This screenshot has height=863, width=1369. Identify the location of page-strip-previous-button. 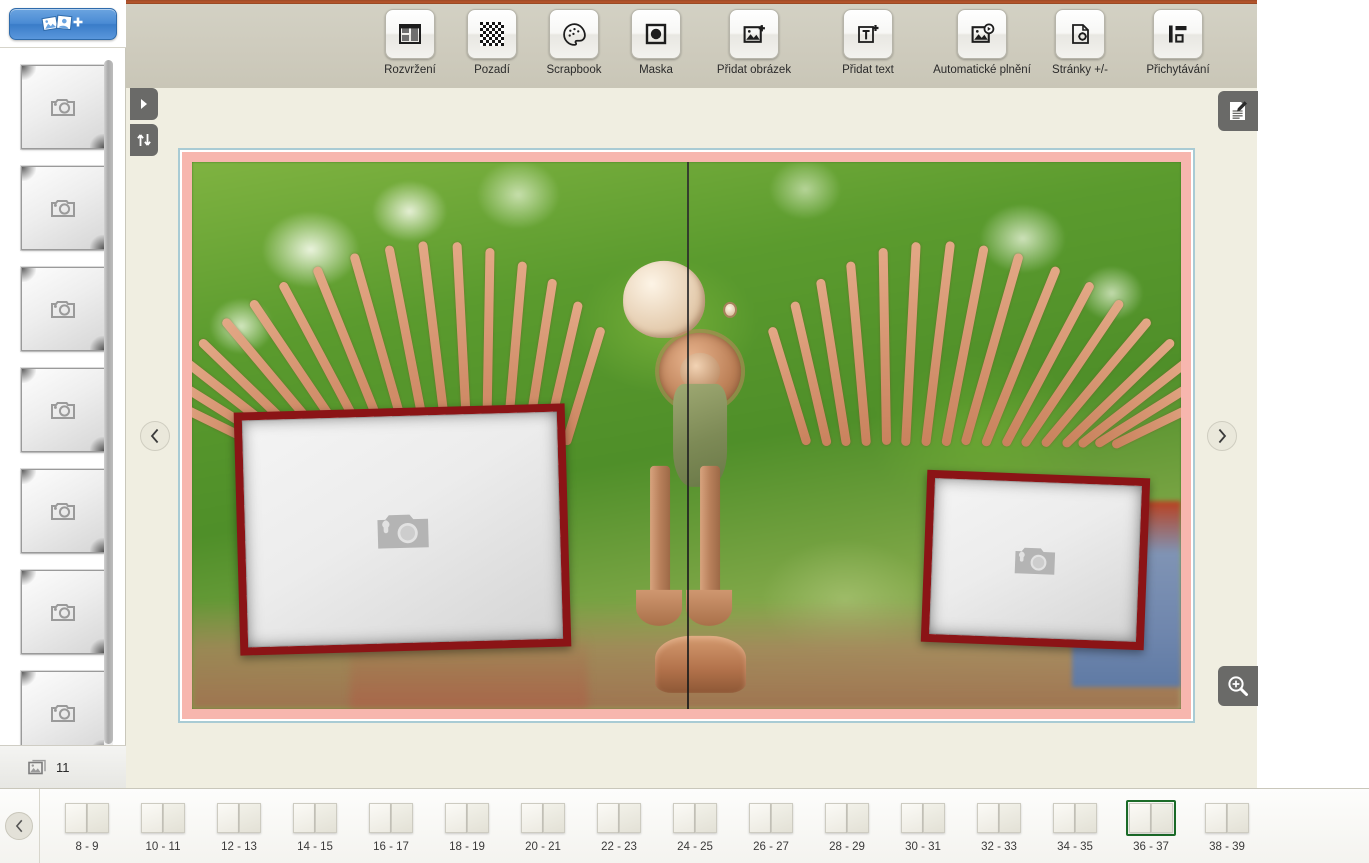
(19, 826).